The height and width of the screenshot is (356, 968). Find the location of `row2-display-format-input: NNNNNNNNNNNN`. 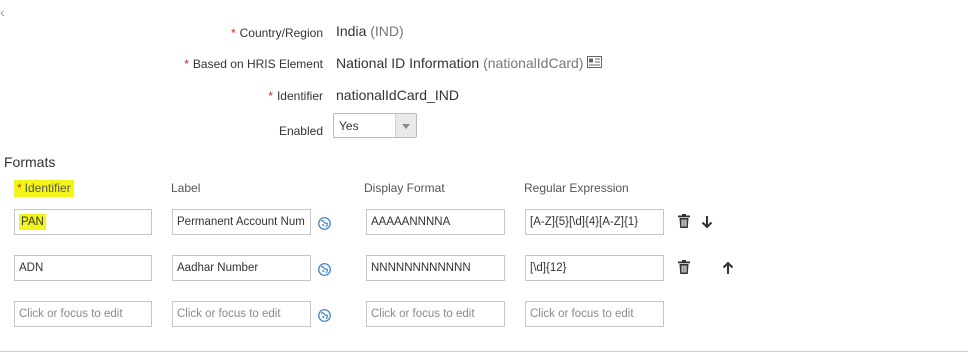

row2-display-format-input: NNNNNNNNNNNN is located at coordinates (435, 268).